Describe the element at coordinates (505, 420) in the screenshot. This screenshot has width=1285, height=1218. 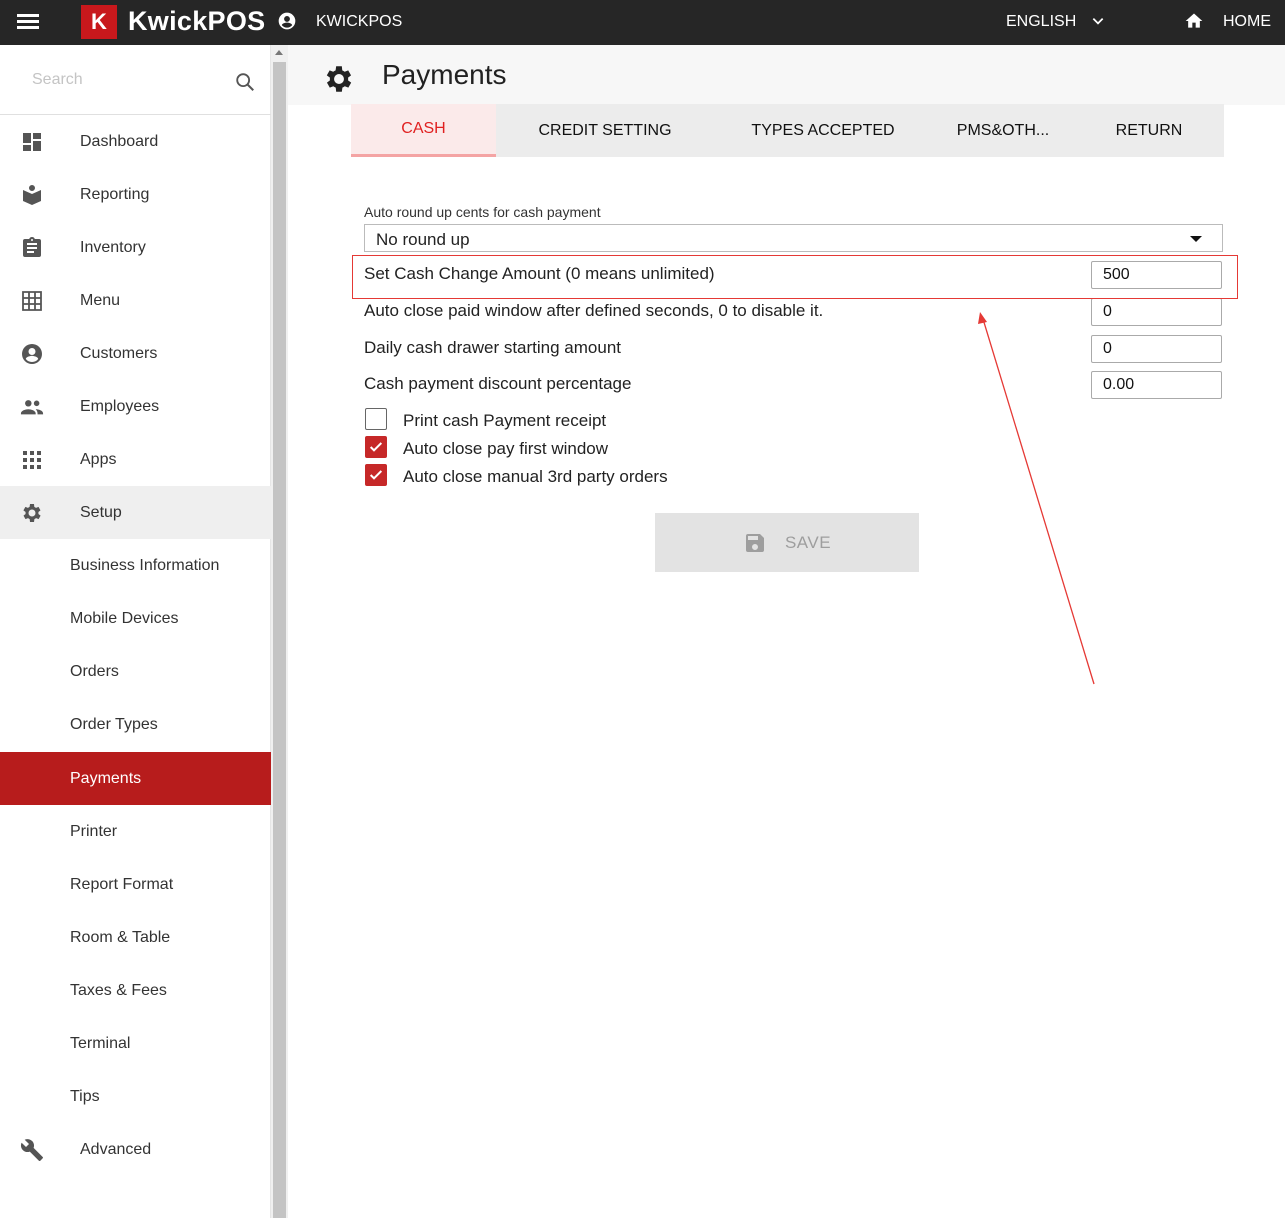
I see `print-receipt-label: Print cash Payment receipt` at that location.